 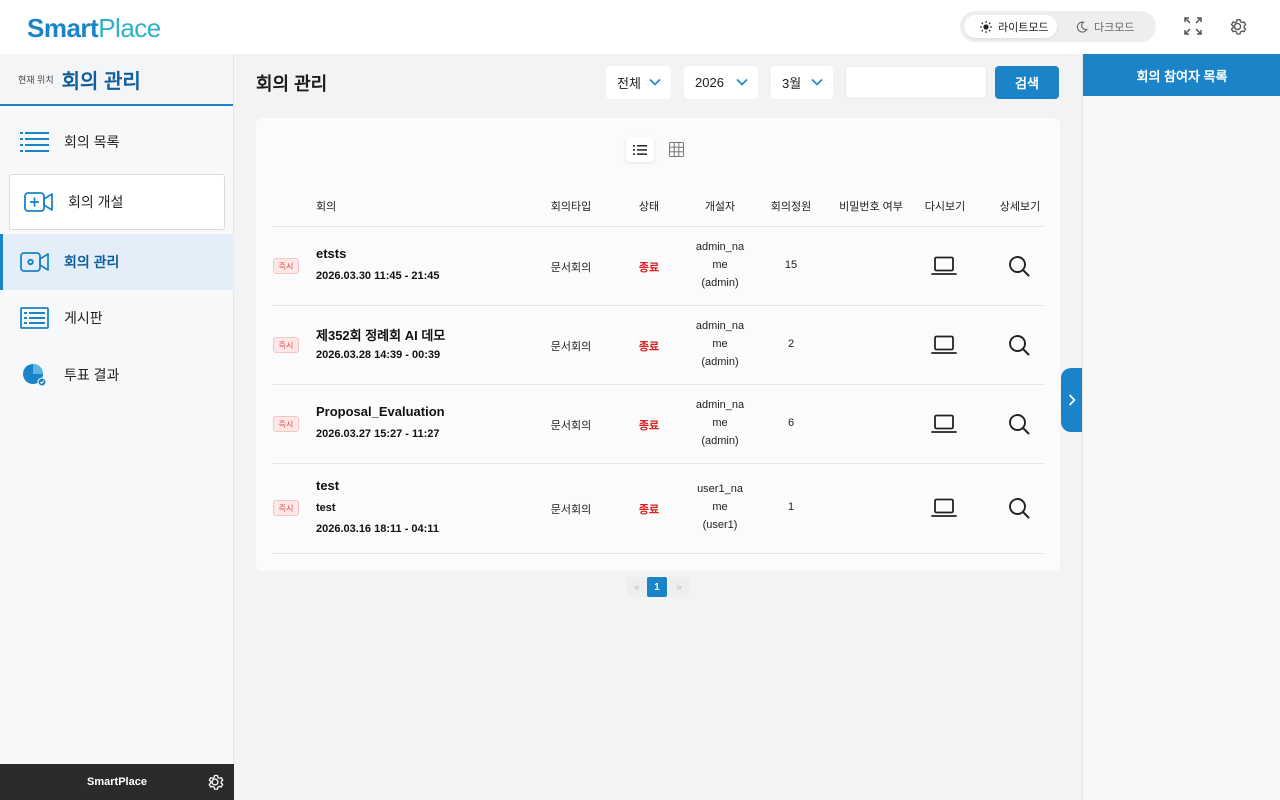 I want to click on sidebar-item-board: 게시판, so click(x=117, y=318).